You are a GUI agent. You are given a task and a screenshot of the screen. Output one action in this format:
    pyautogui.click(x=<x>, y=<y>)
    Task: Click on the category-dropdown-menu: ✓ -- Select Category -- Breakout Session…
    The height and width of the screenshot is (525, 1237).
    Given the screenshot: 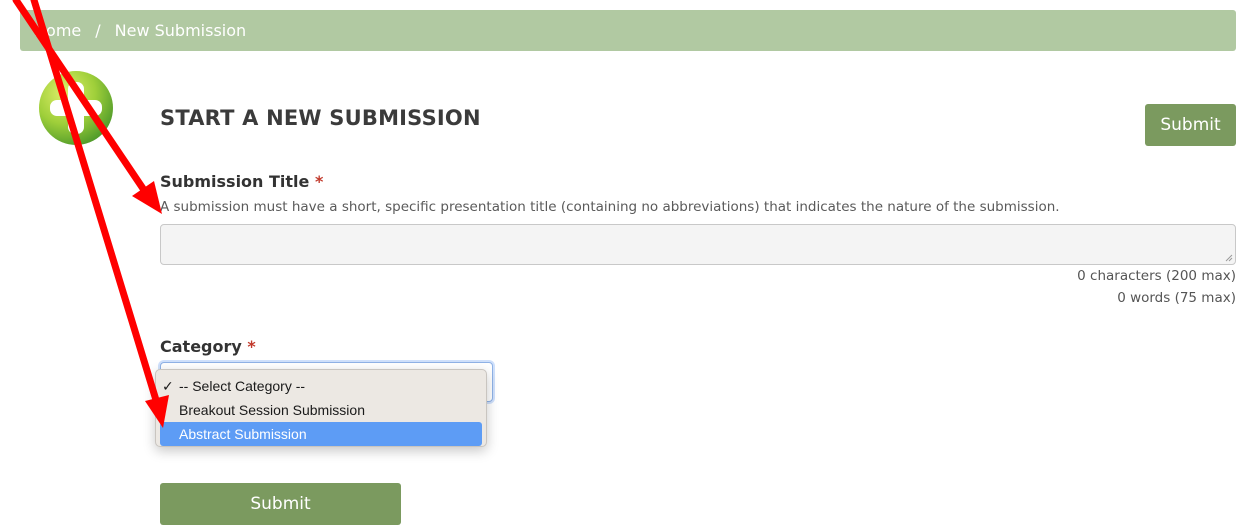 What is the action you would take?
    pyautogui.click(x=321, y=408)
    